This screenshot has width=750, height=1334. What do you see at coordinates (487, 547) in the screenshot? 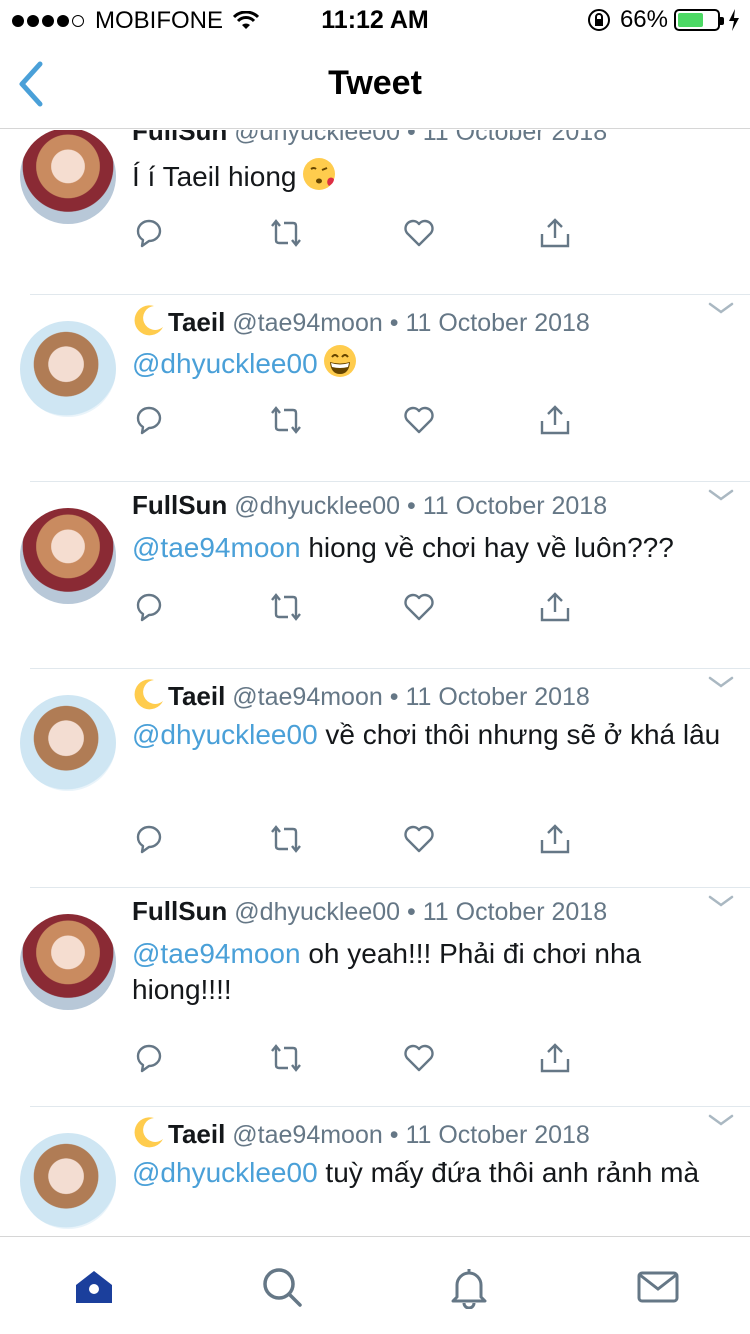
I see `tweet-body-text: hiong về chơi hay về luôn???` at bounding box center [487, 547].